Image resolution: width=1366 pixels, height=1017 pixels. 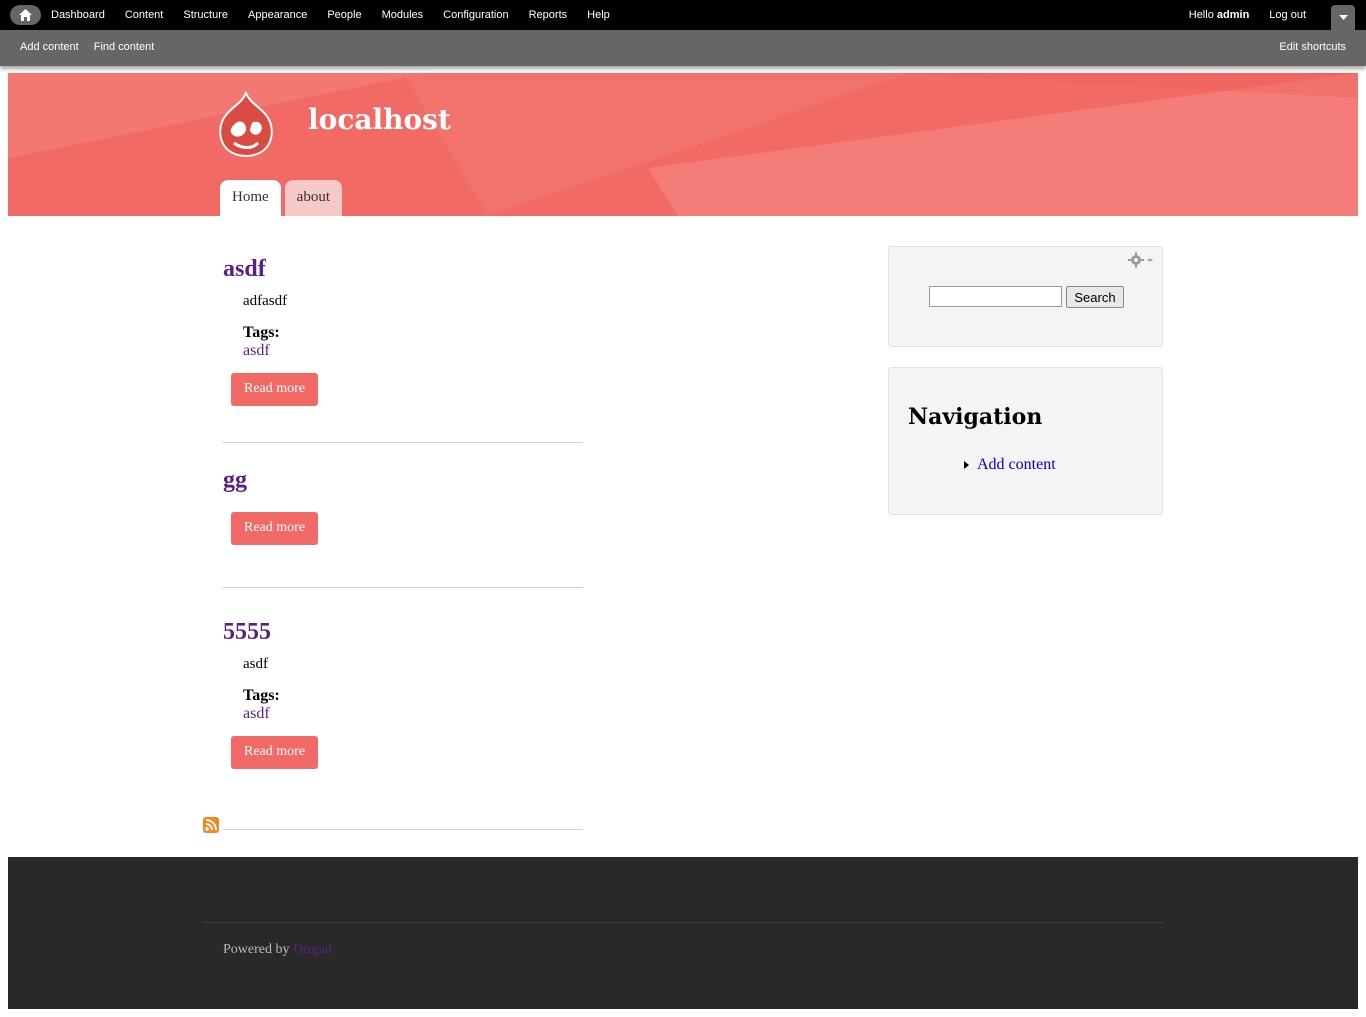 What do you see at coordinates (211, 825) in the screenshot?
I see `rss-feed-icon` at bounding box center [211, 825].